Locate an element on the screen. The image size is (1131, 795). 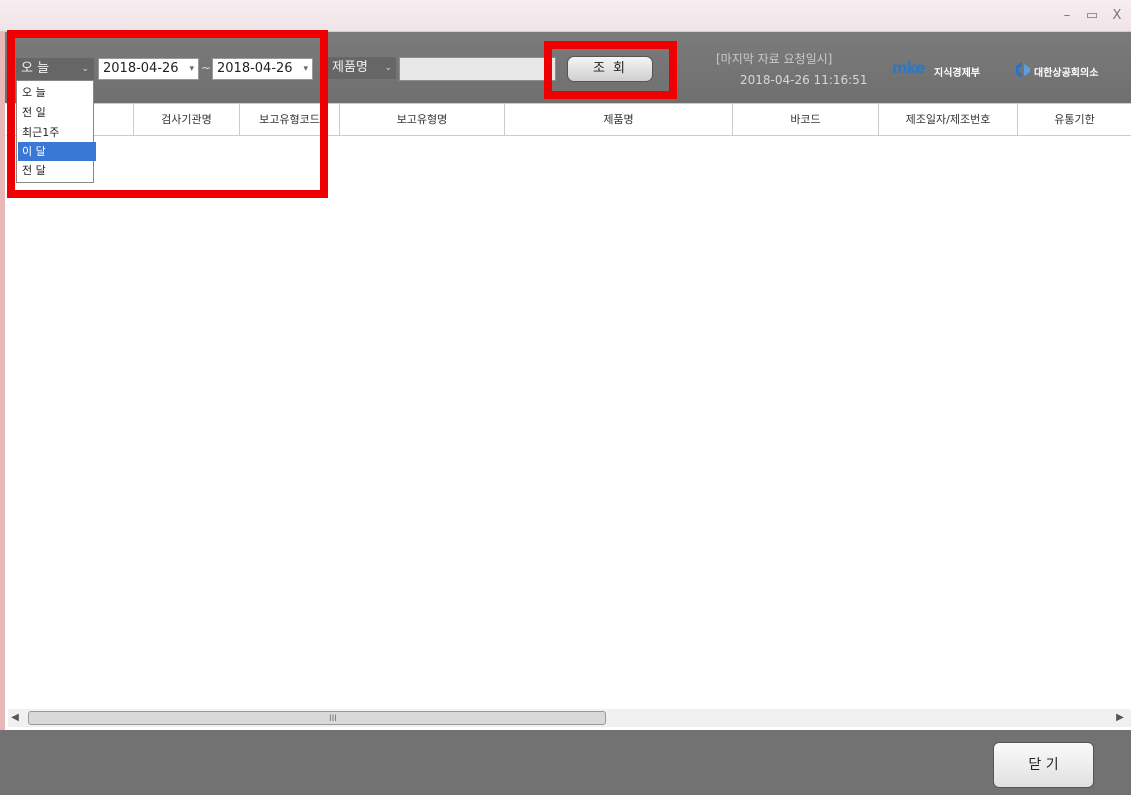
close-button: 닫 기 is located at coordinates (1043, 765).